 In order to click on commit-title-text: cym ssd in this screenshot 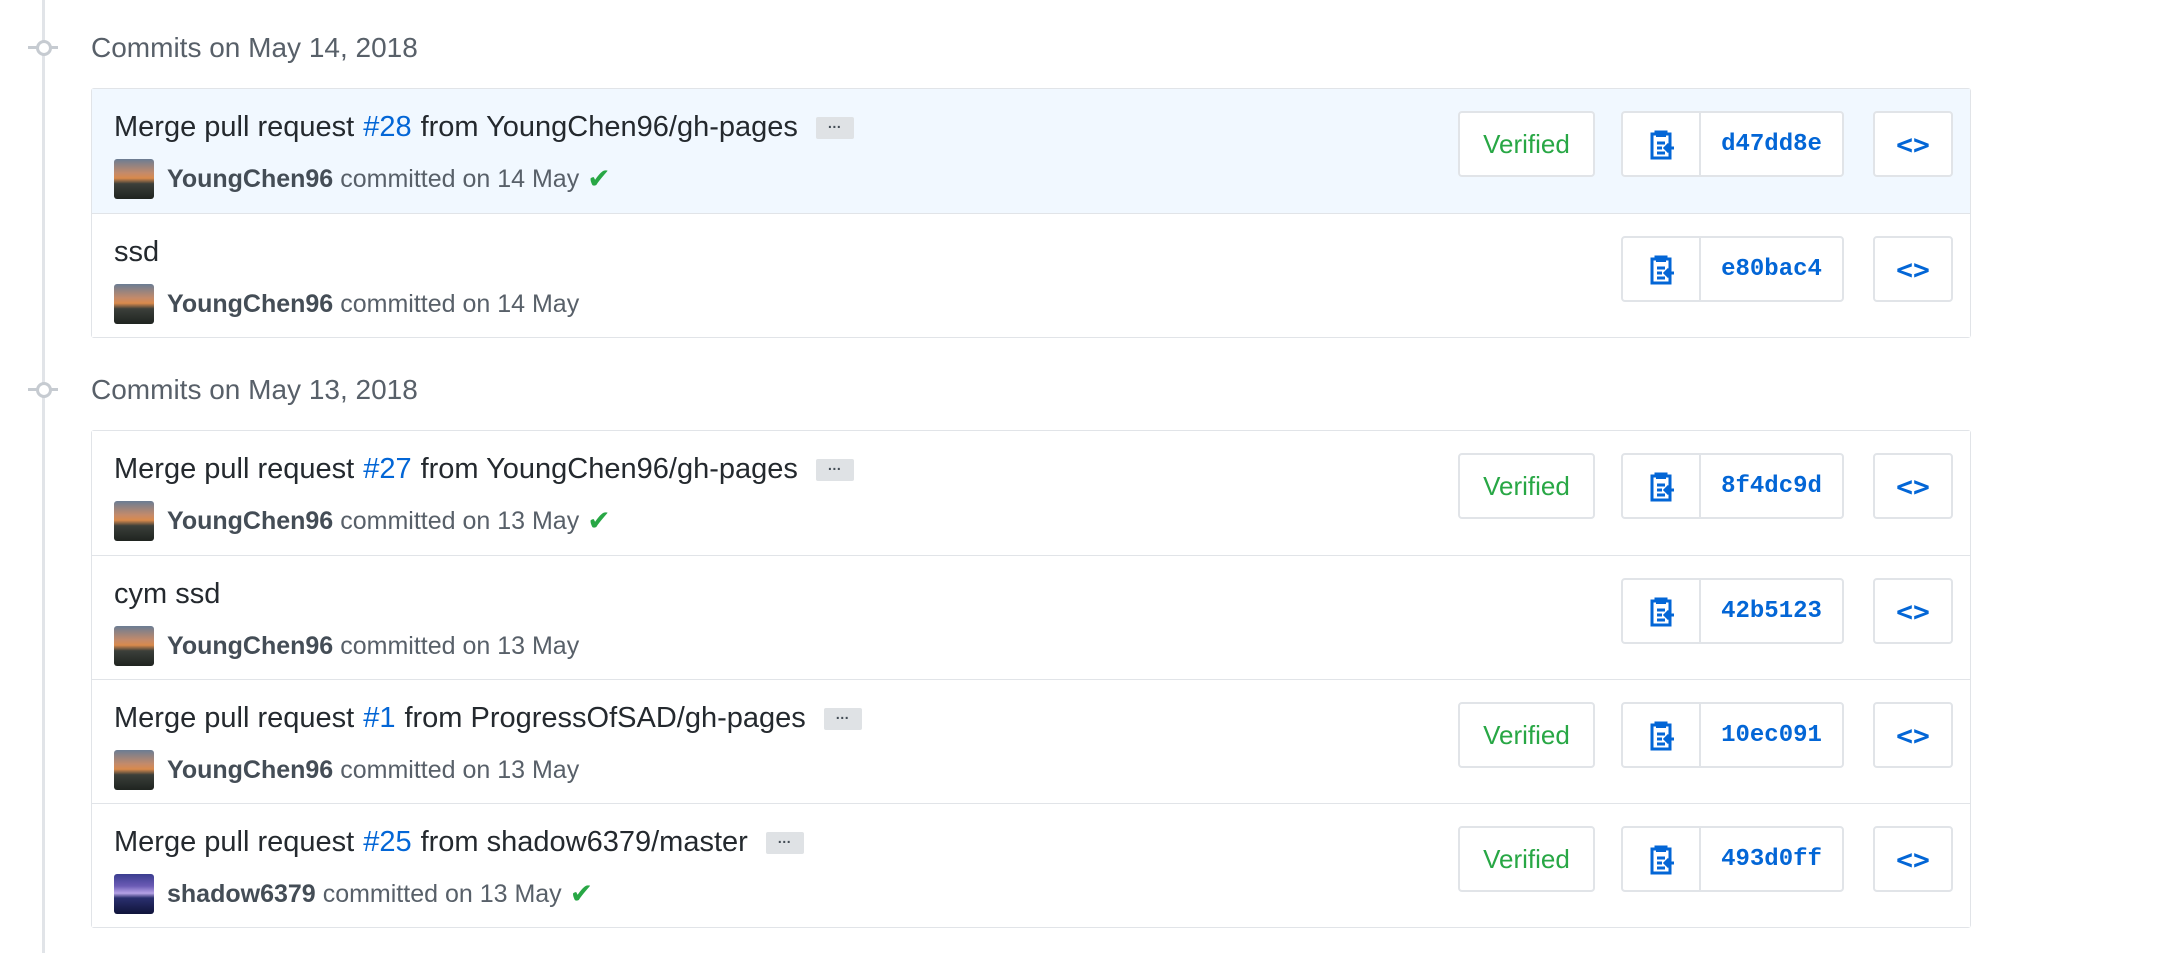, I will do `click(167, 594)`.